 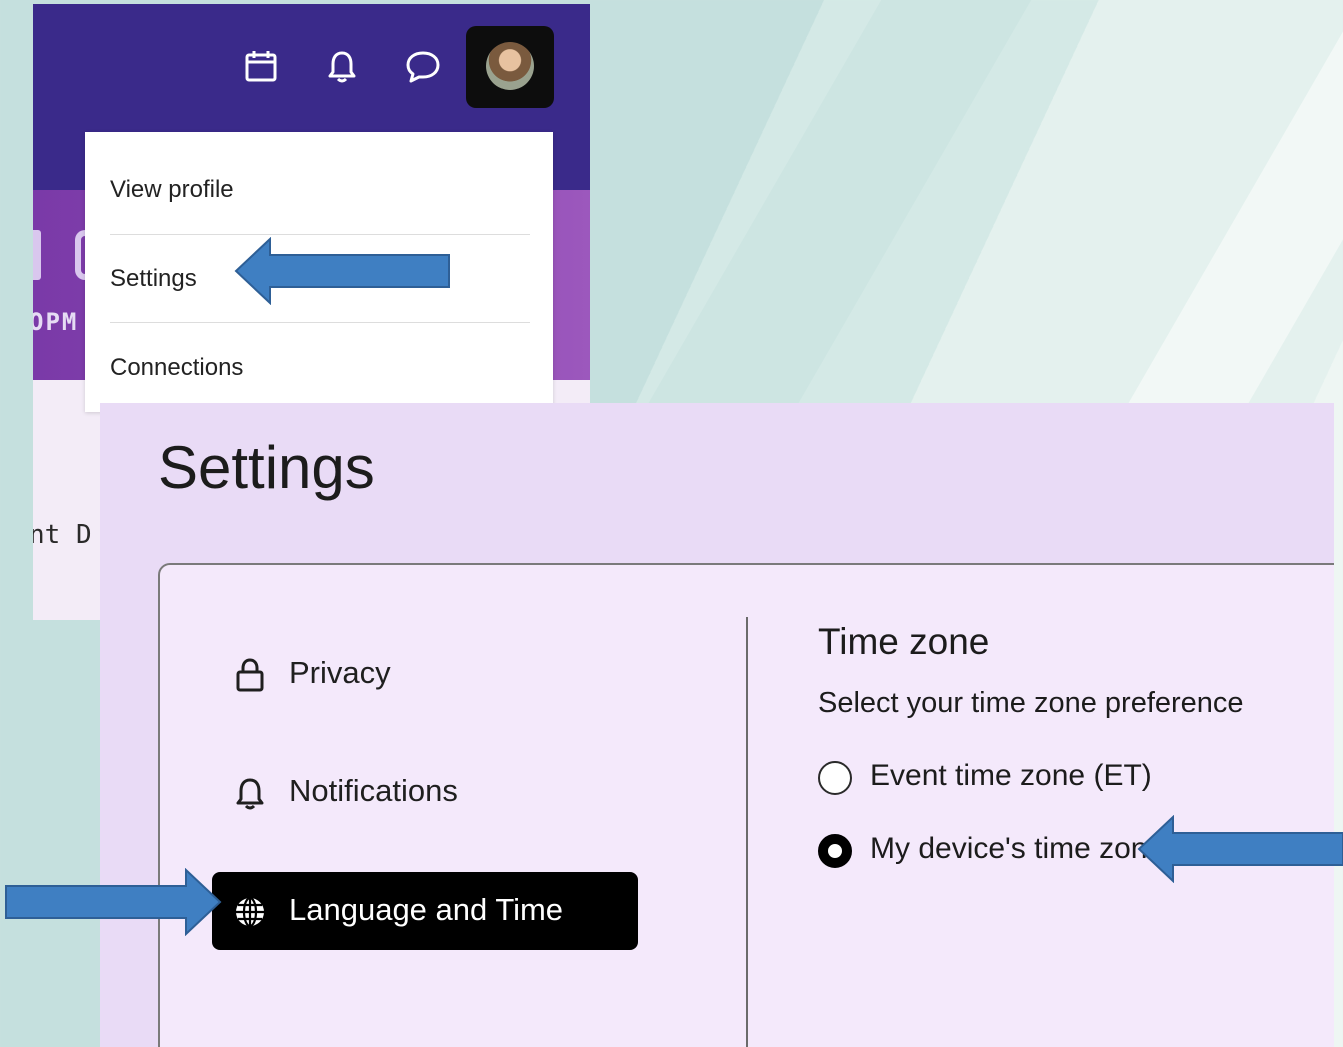 I want to click on sidebar-item-notifications: Notifications, so click(x=425, y=792).